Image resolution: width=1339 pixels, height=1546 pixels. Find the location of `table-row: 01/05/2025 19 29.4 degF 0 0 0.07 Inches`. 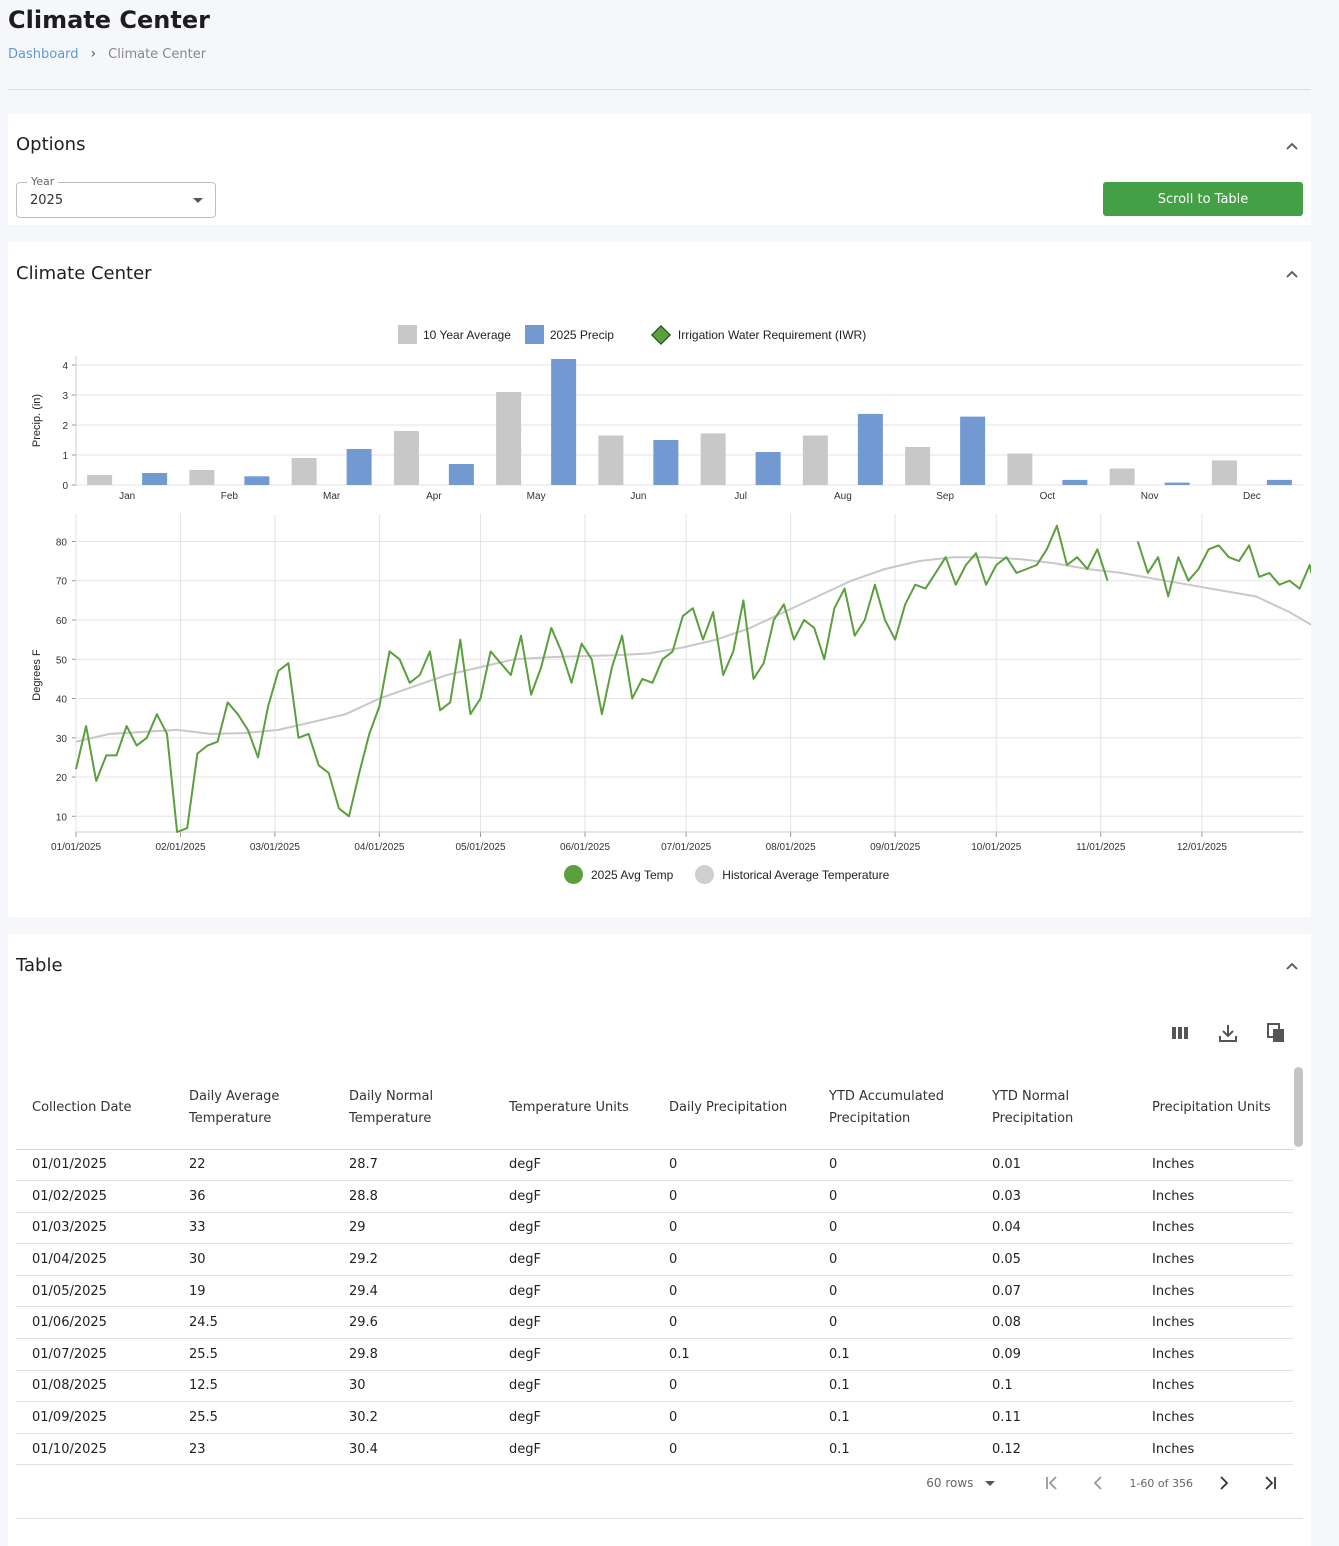

table-row: 01/05/2025 19 29.4 degF 0 0 0.07 Inches is located at coordinates (654, 1291).